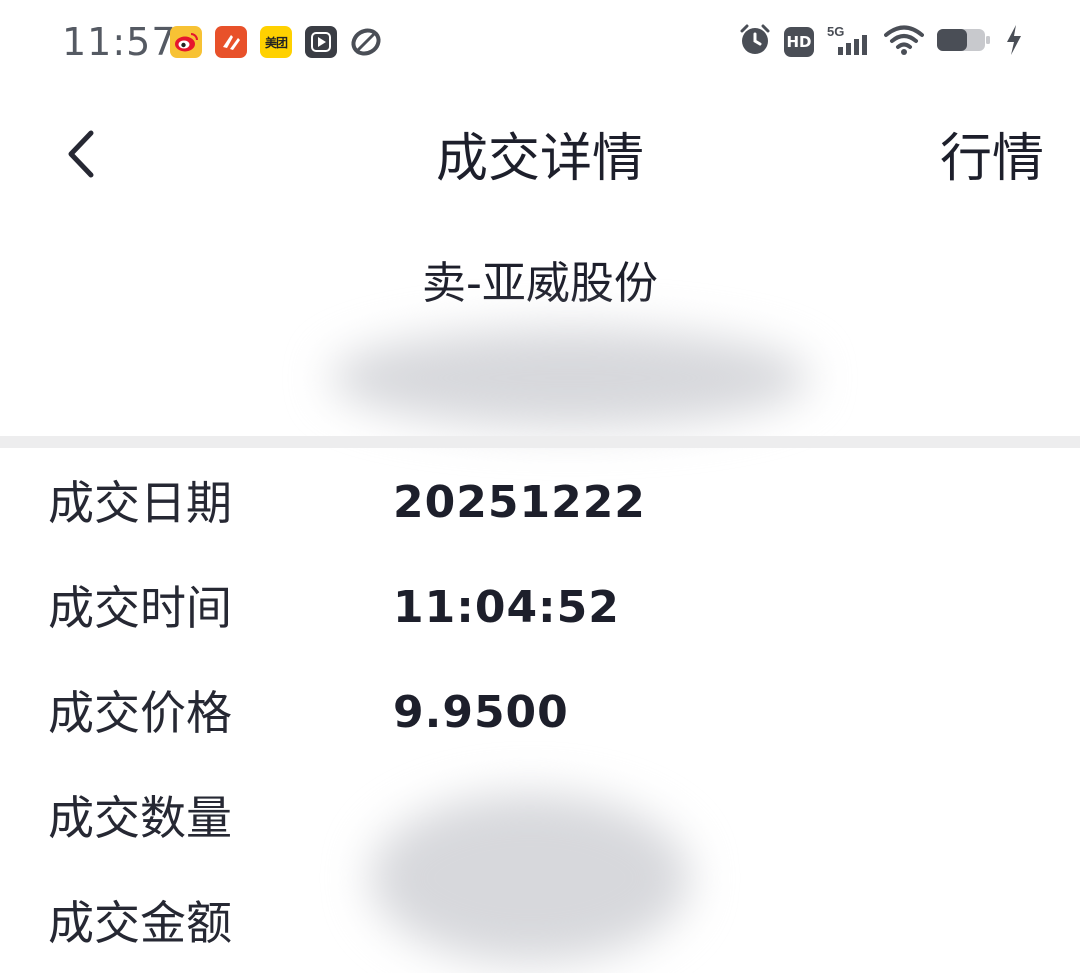  What do you see at coordinates (881, 42) in the screenshot?
I see `system-icons: HD 5G` at bounding box center [881, 42].